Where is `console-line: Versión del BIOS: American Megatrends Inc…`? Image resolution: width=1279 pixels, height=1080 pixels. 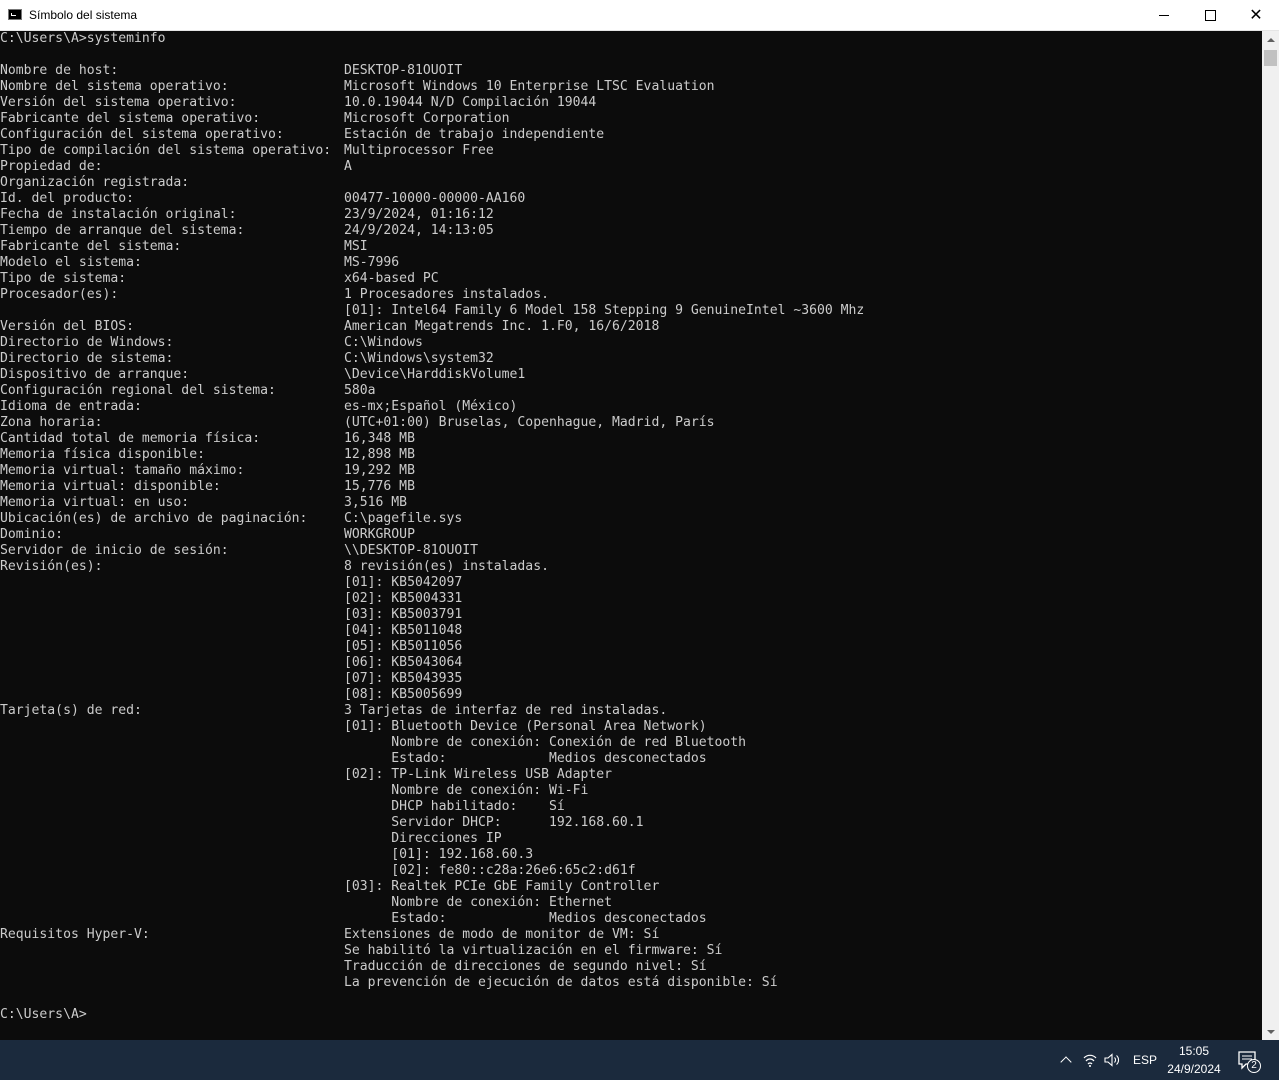 console-line: Versión del BIOS: American Megatrends Inc… is located at coordinates (631, 327).